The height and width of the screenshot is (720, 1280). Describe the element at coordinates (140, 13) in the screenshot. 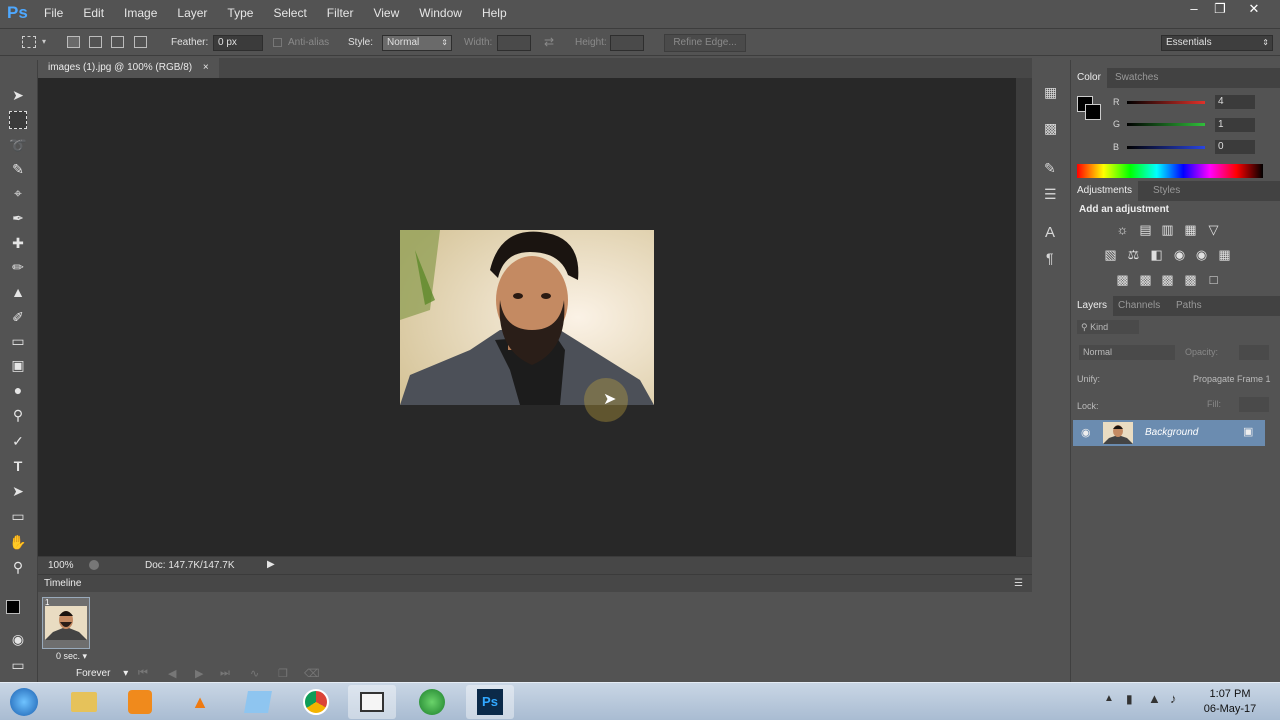

I see `menu-image: Image` at that location.